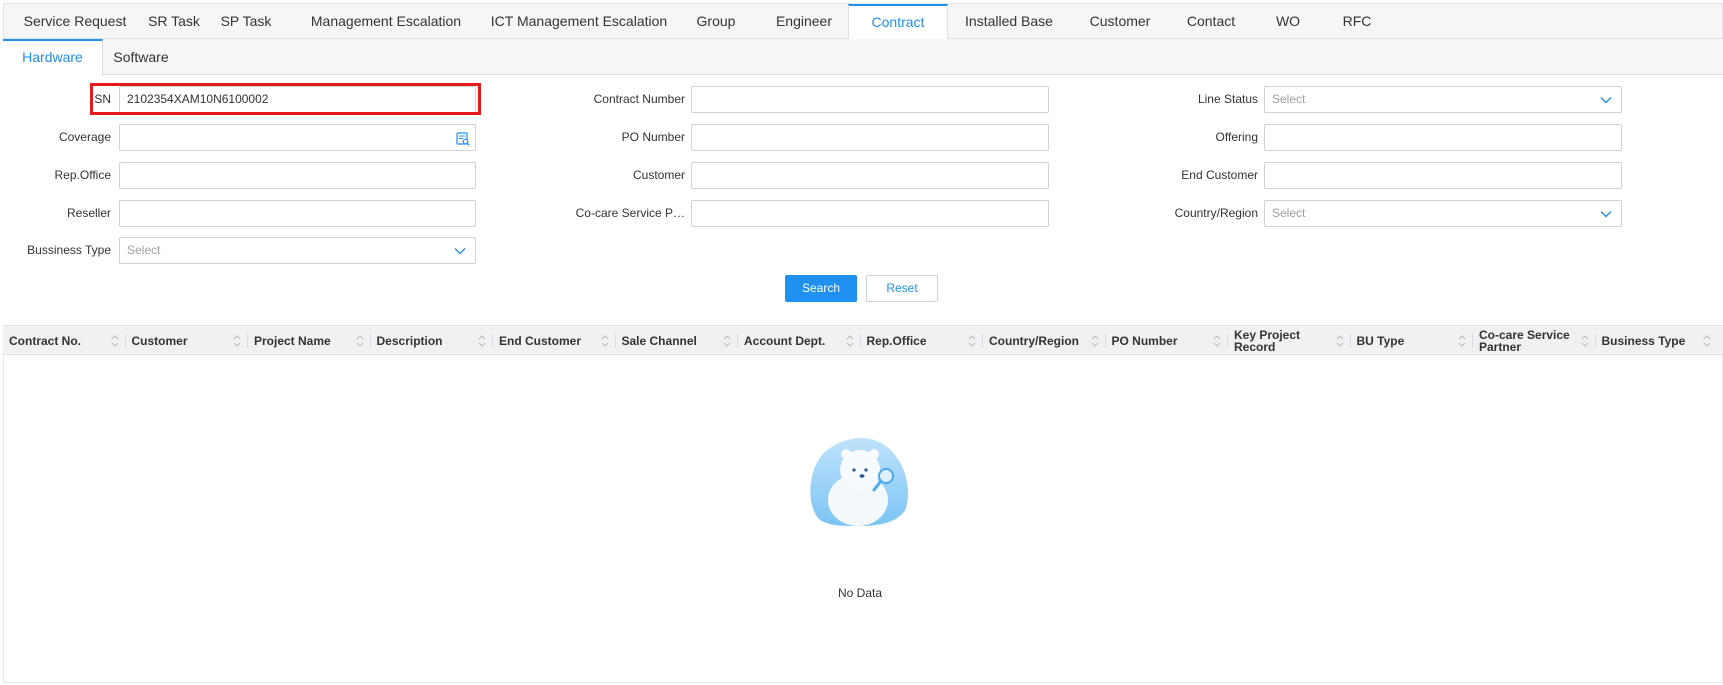 The width and height of the screenshot is (1723, 685). Describe the element at coordinates (1120, 21) in the screenshot. I see `tab-customer: Customer` at that location.